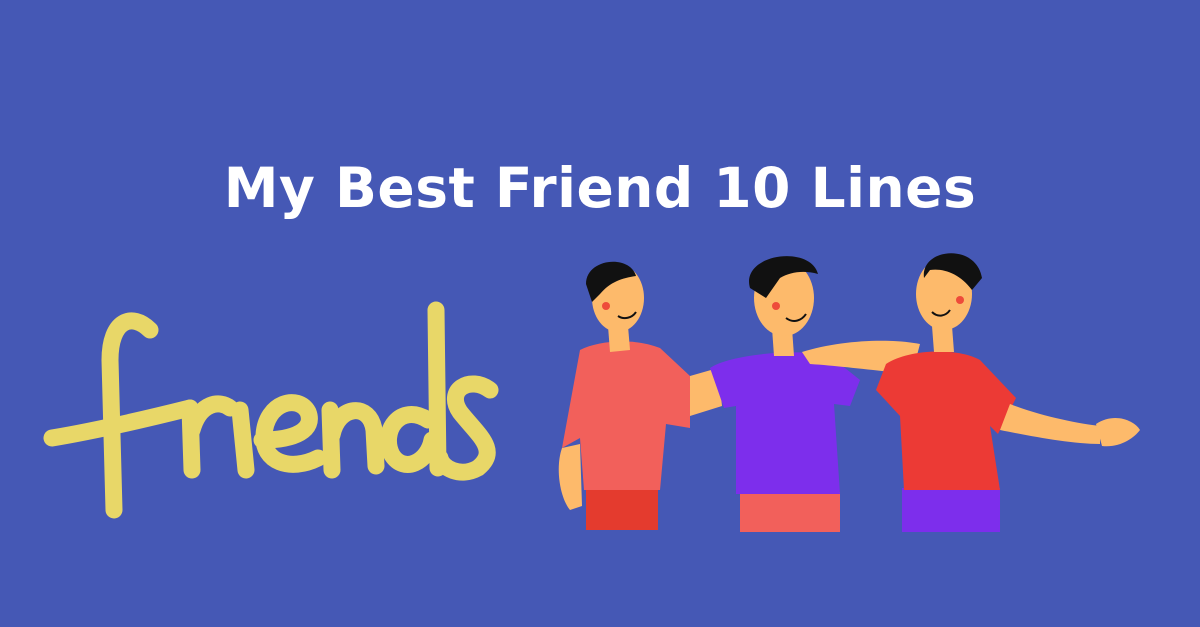  Describe the element at coordinates (271, 410) in the screenshot. I see `friends-lettering-illustration` at that location.